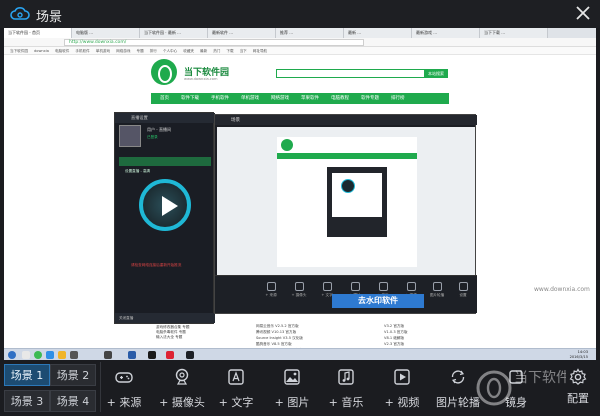 The width and height of the screenshot is (600, 416). Describe the element at coordinates (27, 375) in the screenshot. I see `scene-1-button: 场景 1` at that location.